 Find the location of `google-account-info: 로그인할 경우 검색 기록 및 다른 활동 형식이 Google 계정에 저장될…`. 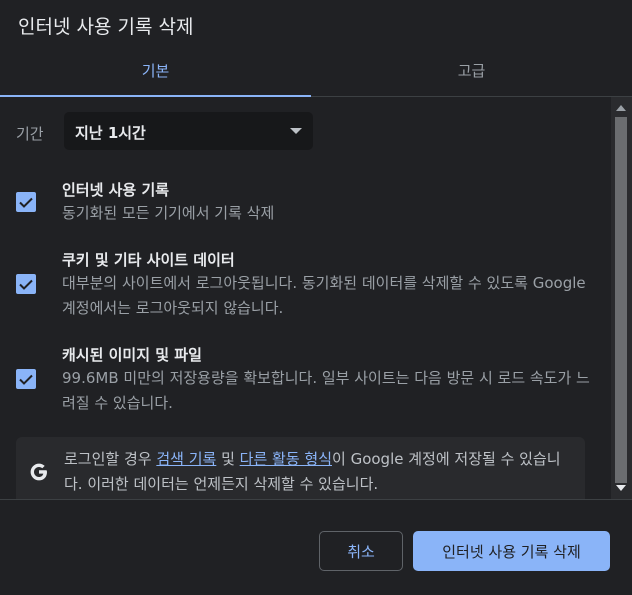

google-account-info: 로그인할 경우 검색 기록 및 다른 활동 형식이 Google 계정에 저장될… is located at coordinates (300, 468).